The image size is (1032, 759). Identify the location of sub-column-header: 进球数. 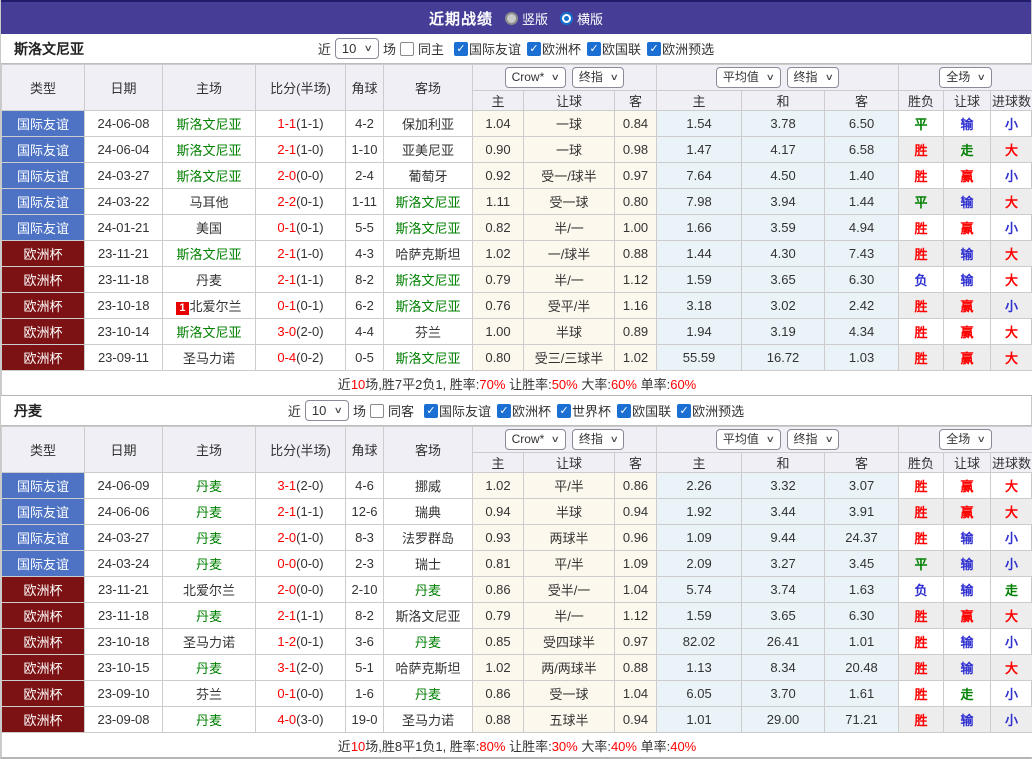
(1011, 101).